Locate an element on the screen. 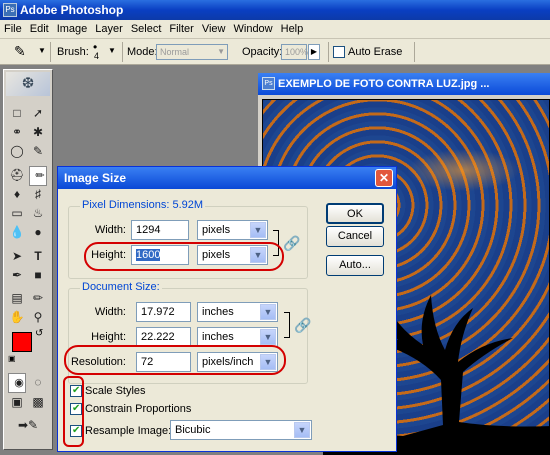  auto-erase-checkbox is located at coordinates (339, 52).